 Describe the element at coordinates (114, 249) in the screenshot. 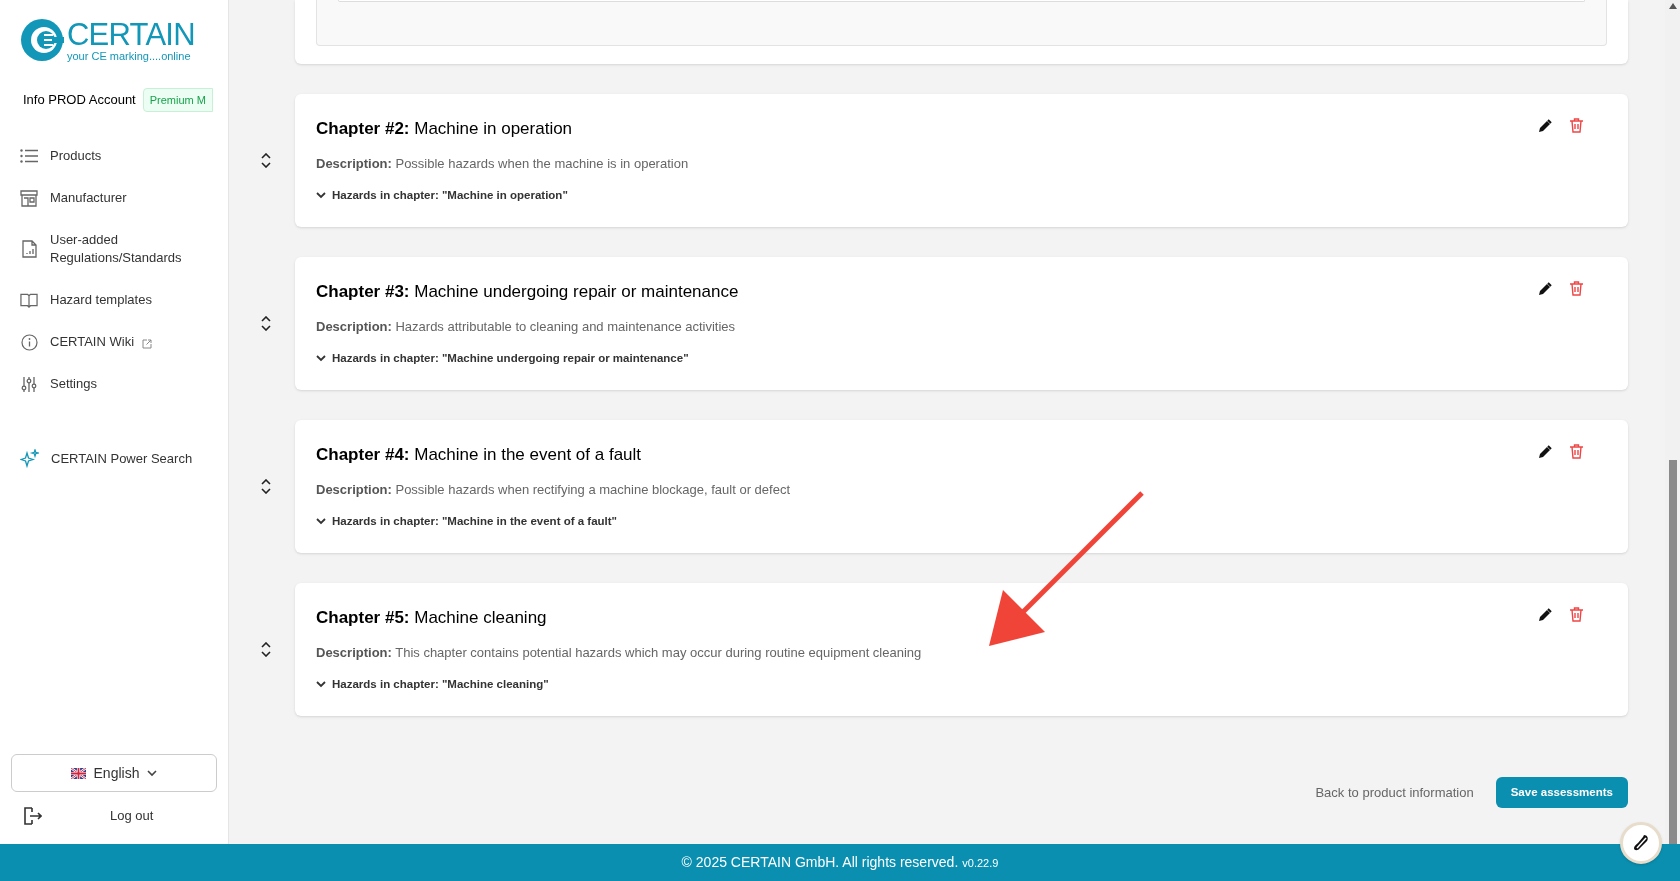

I see `nav-item: User-added Regulations/Standards` at that location.